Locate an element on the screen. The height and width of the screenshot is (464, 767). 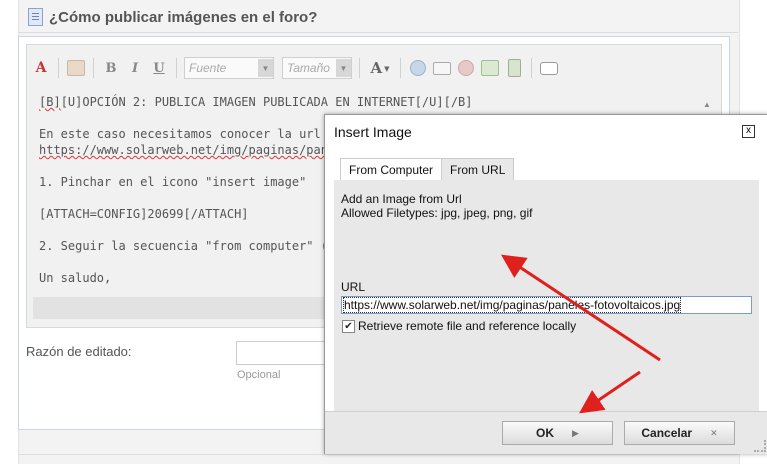
url-label: URL is located at coordinates (353, 287).